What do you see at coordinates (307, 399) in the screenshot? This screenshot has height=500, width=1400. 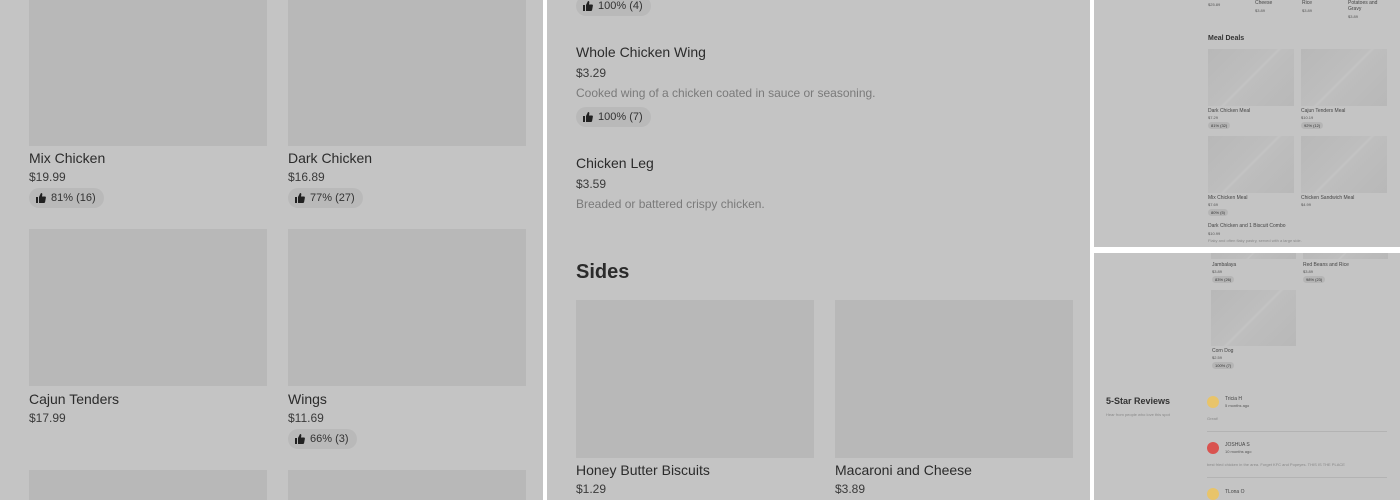 I see `item-name: Wings` at bounding box center [307, 399].